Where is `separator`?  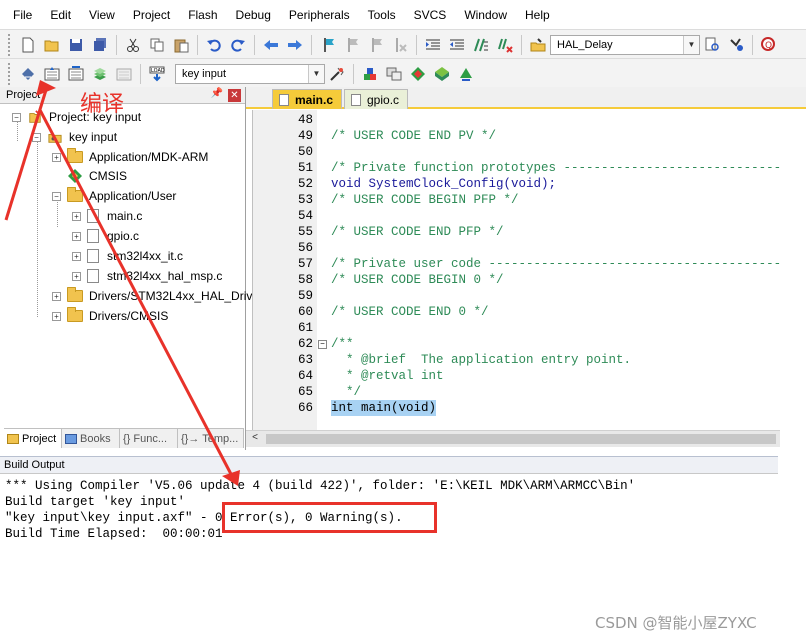 separator is located at coordinates (752, 44).